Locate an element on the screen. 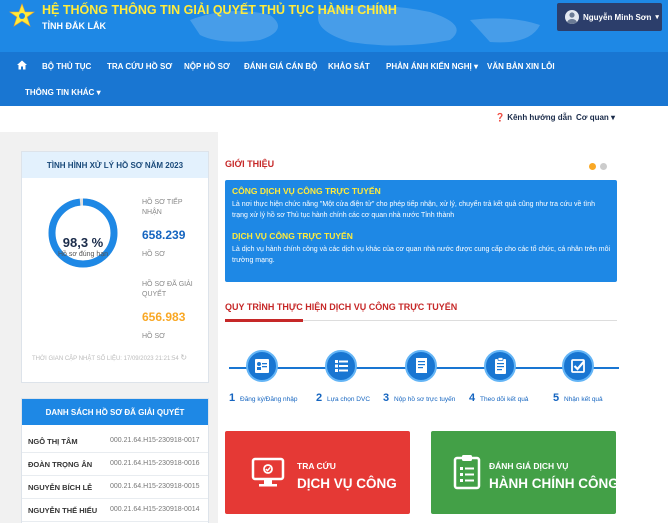  lookup-service-big: DỊCH VỤ CÔNG is located at coordinates (347, 483).